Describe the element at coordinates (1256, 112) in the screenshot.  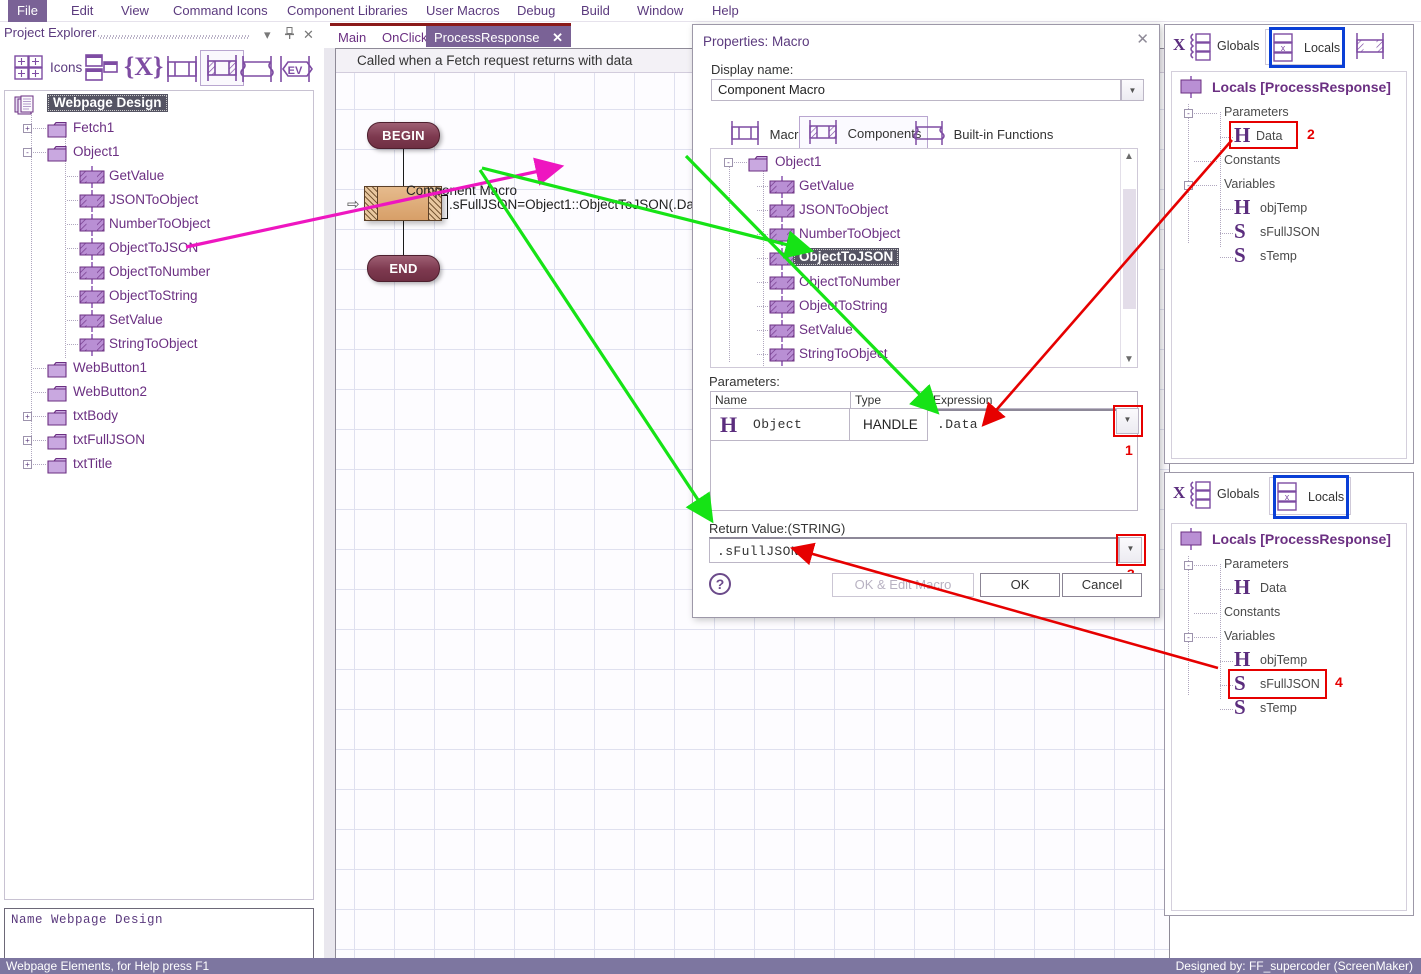
I see `locals-node-parameters-top: Parameters` at that location.